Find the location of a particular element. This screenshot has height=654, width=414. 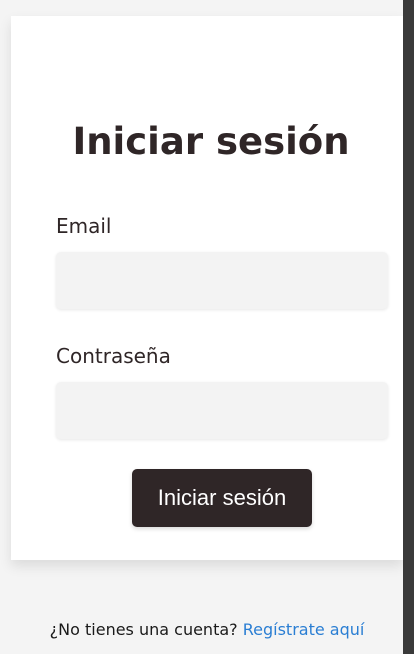

password-label: Contraseña is located at coordinates (113, 356).